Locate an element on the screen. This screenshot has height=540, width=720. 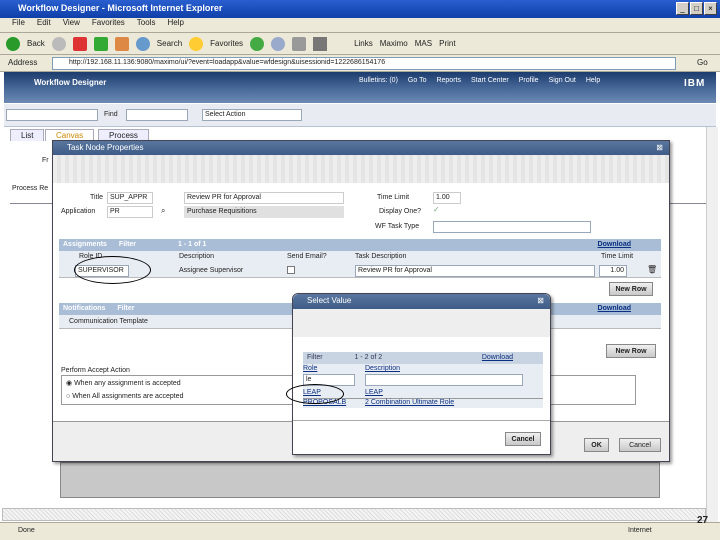
role-description: Assignee Supervisor is located at coordinates (211, 270).